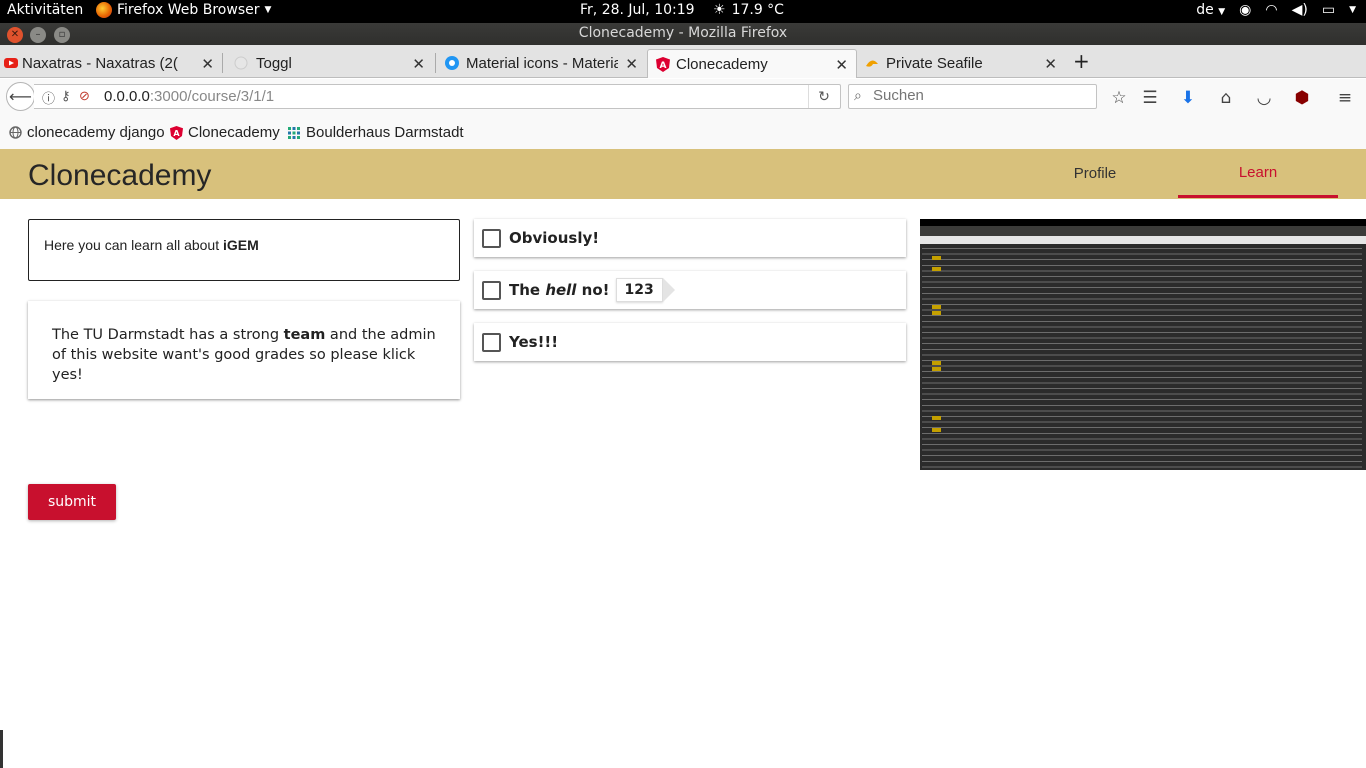 The image size is (1366, 768). Describe the element at coordinates (980, 95) in the screenshot. I see `search-input` at that location.